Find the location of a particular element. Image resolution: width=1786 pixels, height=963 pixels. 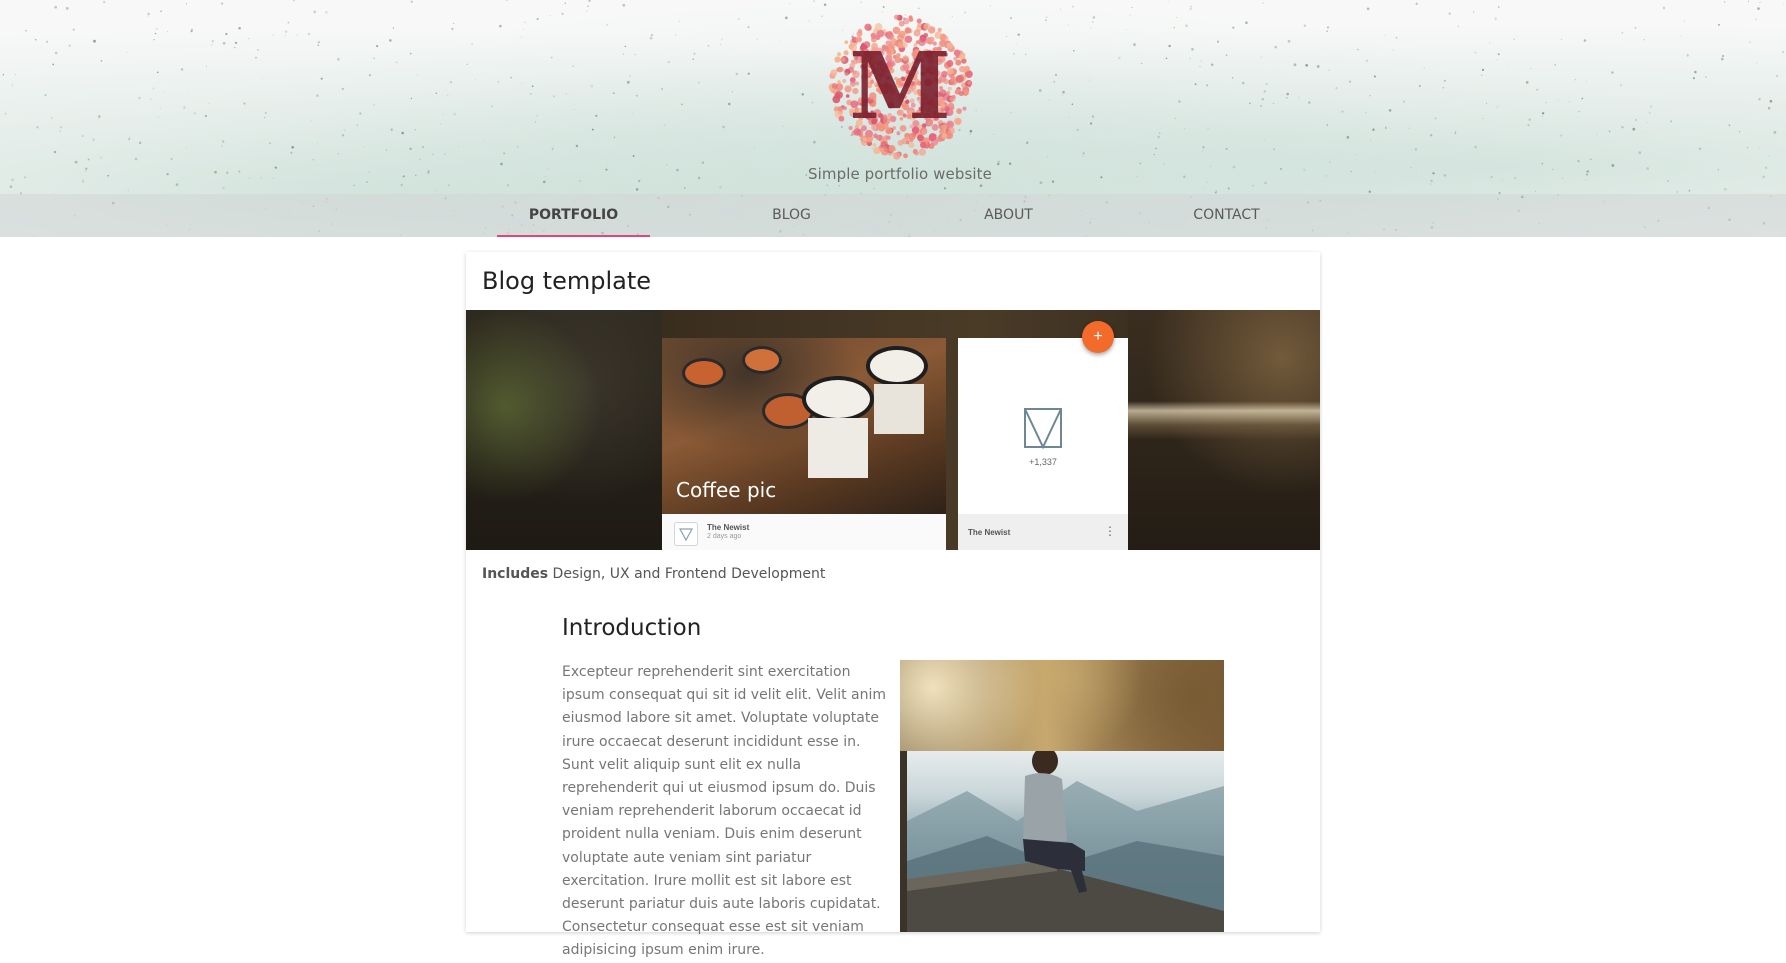

intro-photo-bottom is located at coordinates (1065, 841).